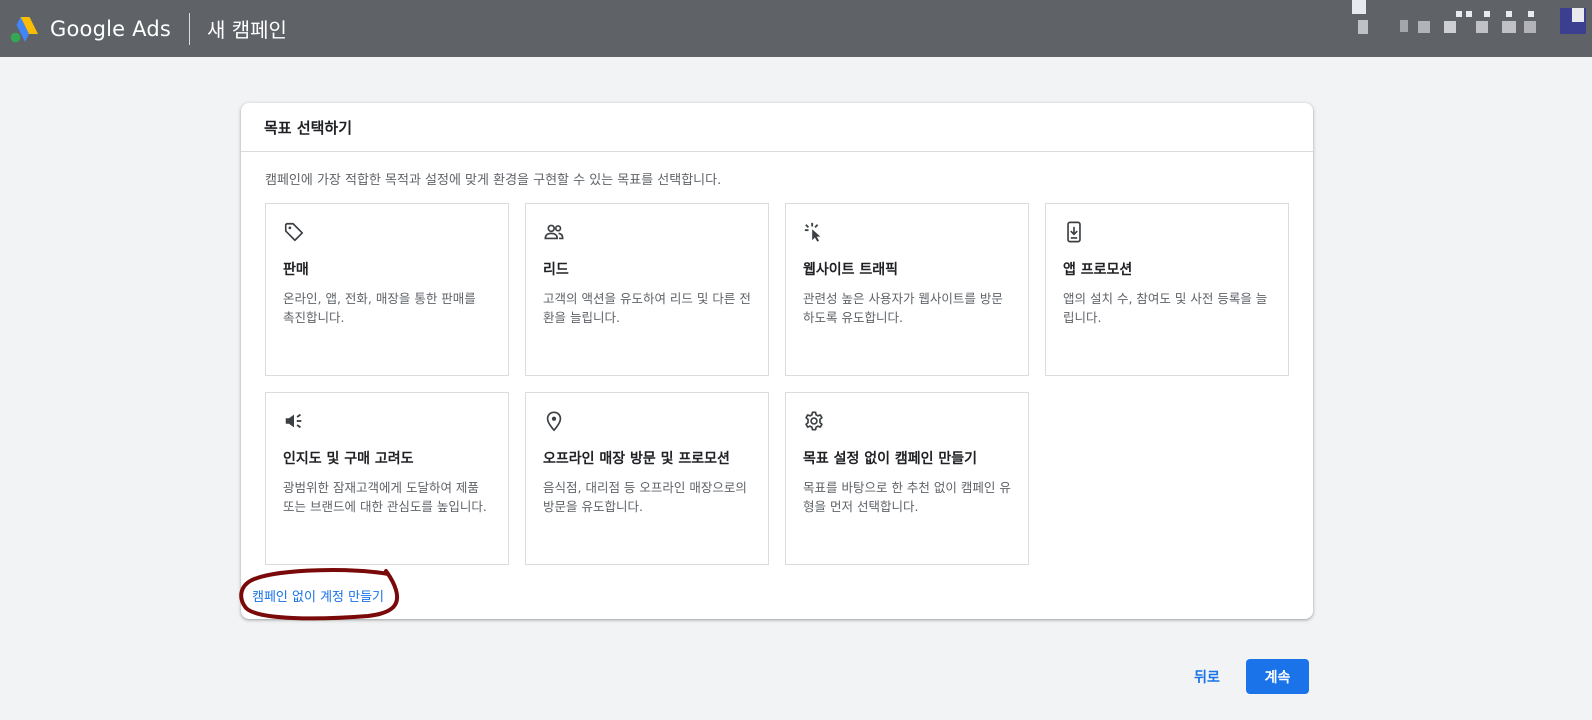  Describe the element at coordinates (554, 232) in the screenshot. I see `people-icon` at that location.